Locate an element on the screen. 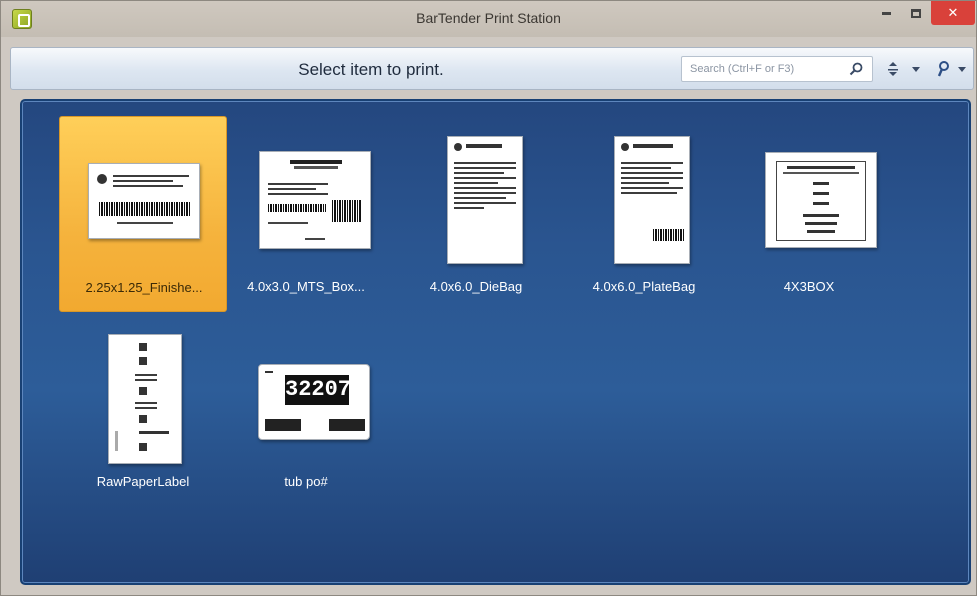 This screenshot has height=596, width=977. window-title: BarTender Print Station is located at coordinates (488, 18).